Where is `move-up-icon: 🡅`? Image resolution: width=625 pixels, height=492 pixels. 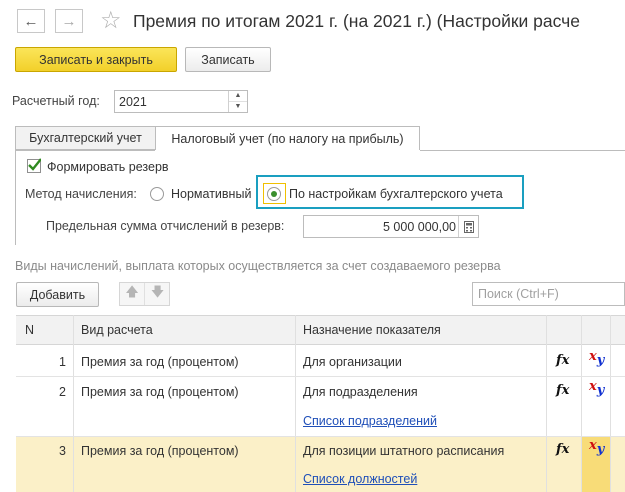 move-up-icon: 🡅 is located at coordinates (132, 294).